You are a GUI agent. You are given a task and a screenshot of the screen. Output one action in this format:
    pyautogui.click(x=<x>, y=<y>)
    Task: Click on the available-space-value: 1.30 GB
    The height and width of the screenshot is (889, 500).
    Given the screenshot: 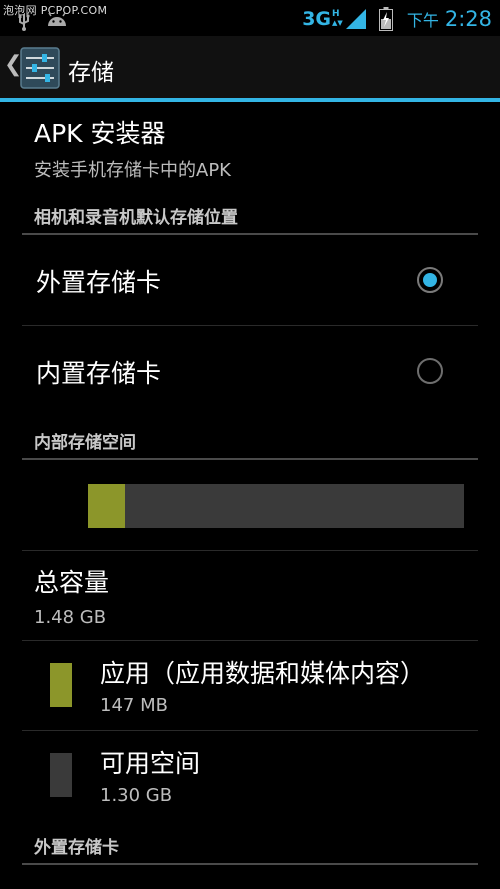 What is the action you would take?
    pyautogui.click(x=136, y=795)
    